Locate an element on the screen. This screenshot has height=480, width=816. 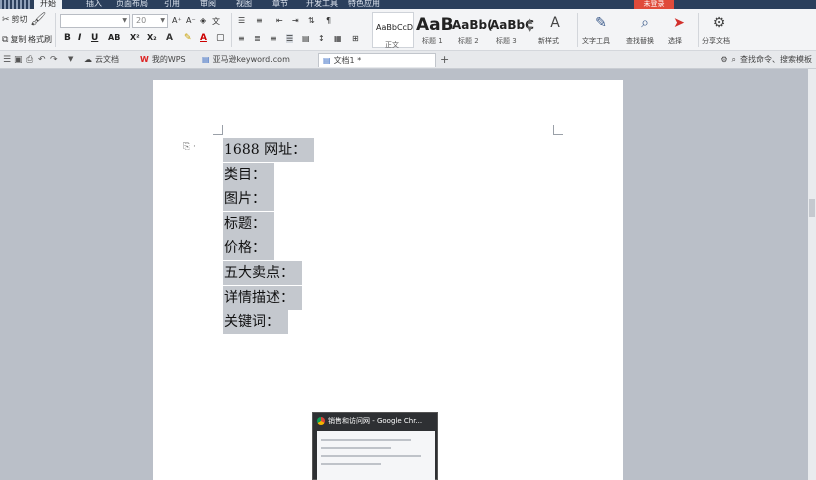
style-normal-label: 正文 is located at coordinates (392, 45).